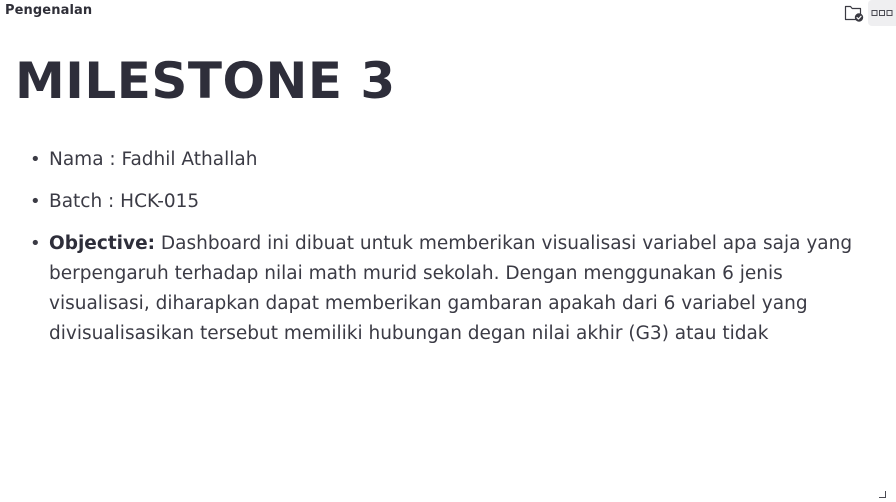 Image resolution: width=896 pixels, height=502 pixels. What do you see at coordinates (443, 202) in the screenshot?
I see `list-item-batch: • Batch : HCK-015` at bounding box center [443, 202].